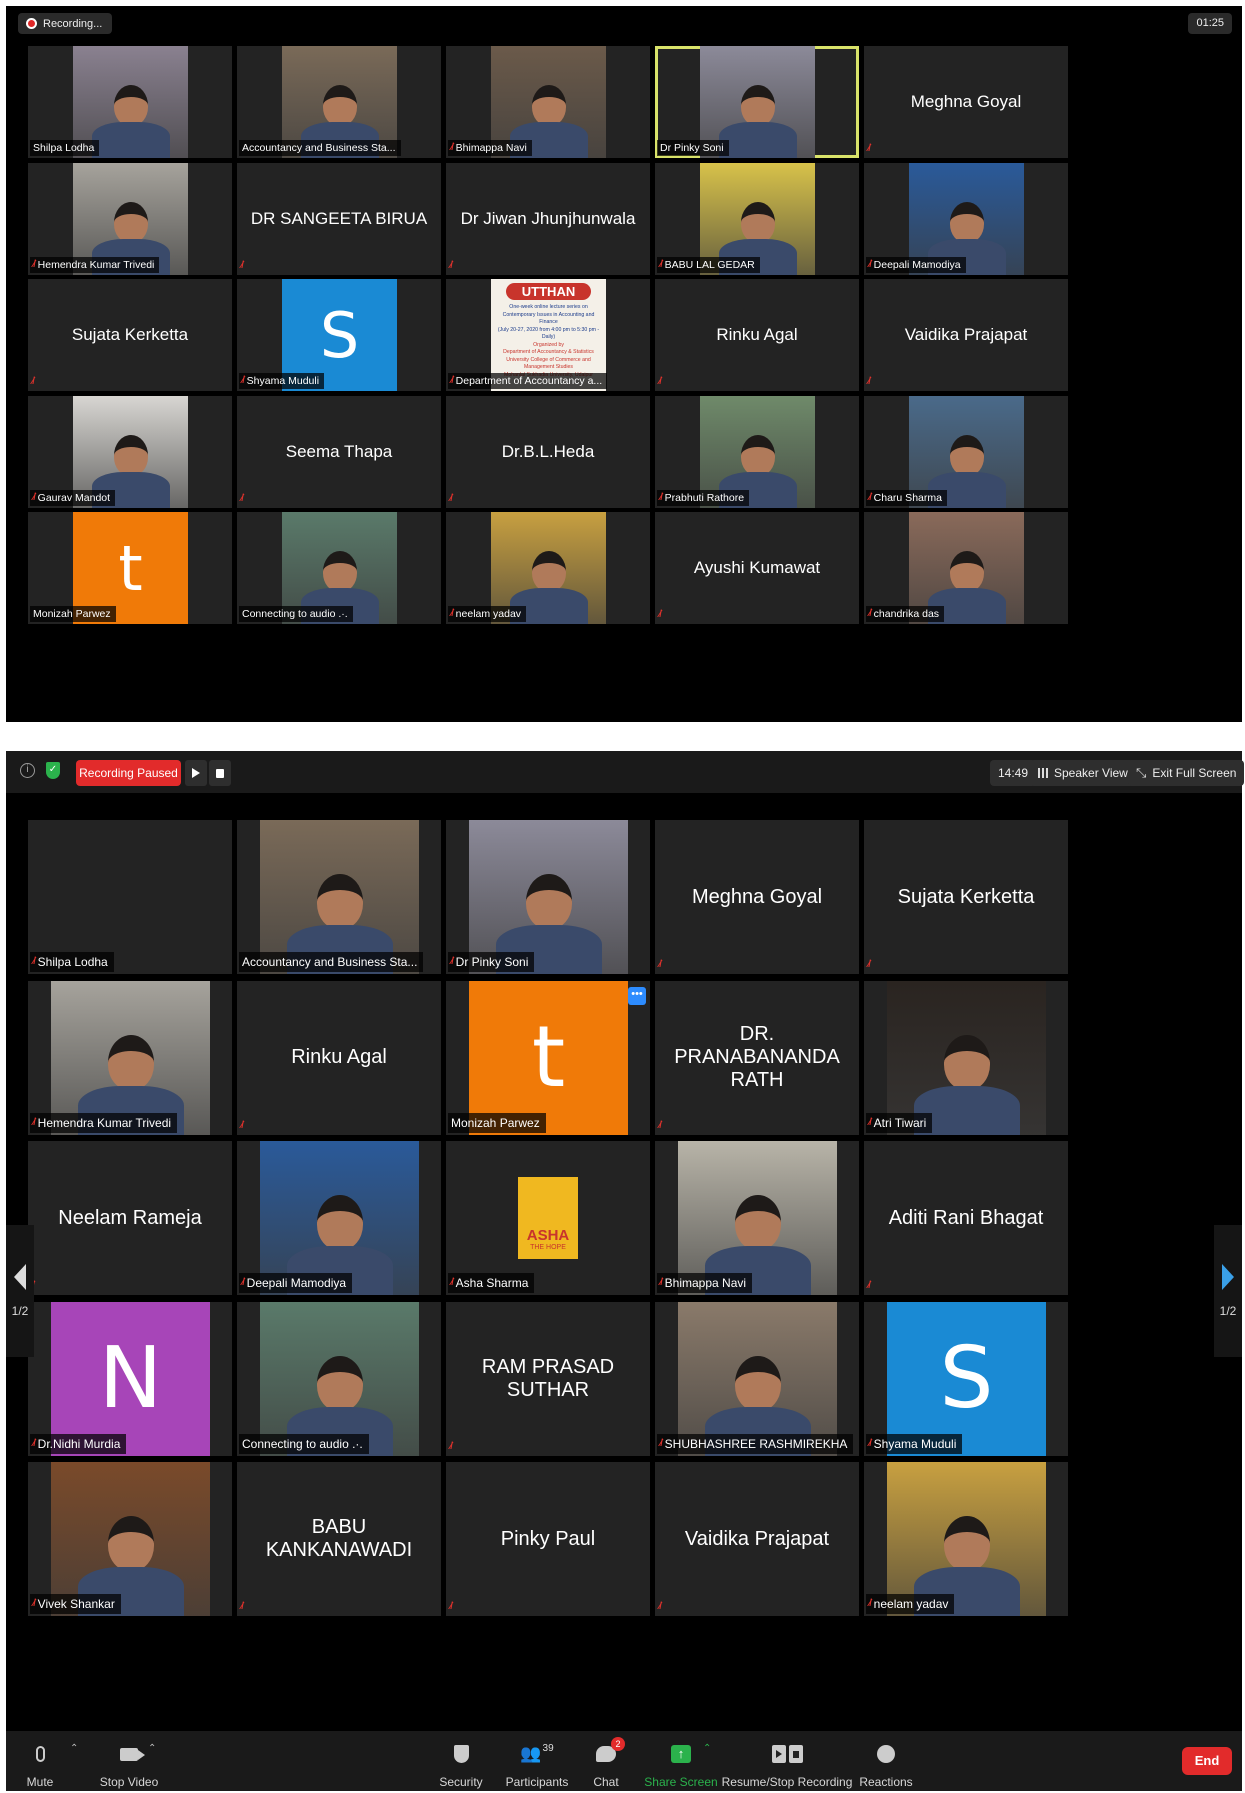 The height and width of the screenshot is (1793, 1245). What do you see at coordinates (1091, 773) in the screenshot?
I see `speaker-view-label: Speaker View` at bounding box center [1091, 773].